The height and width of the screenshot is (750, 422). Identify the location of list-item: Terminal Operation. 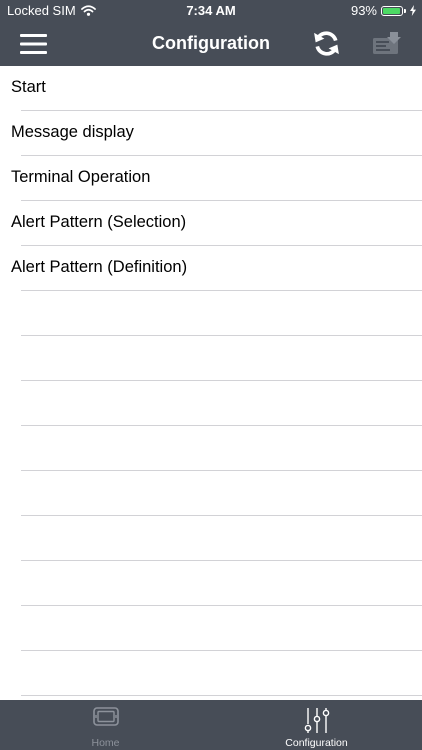
(211, 178).